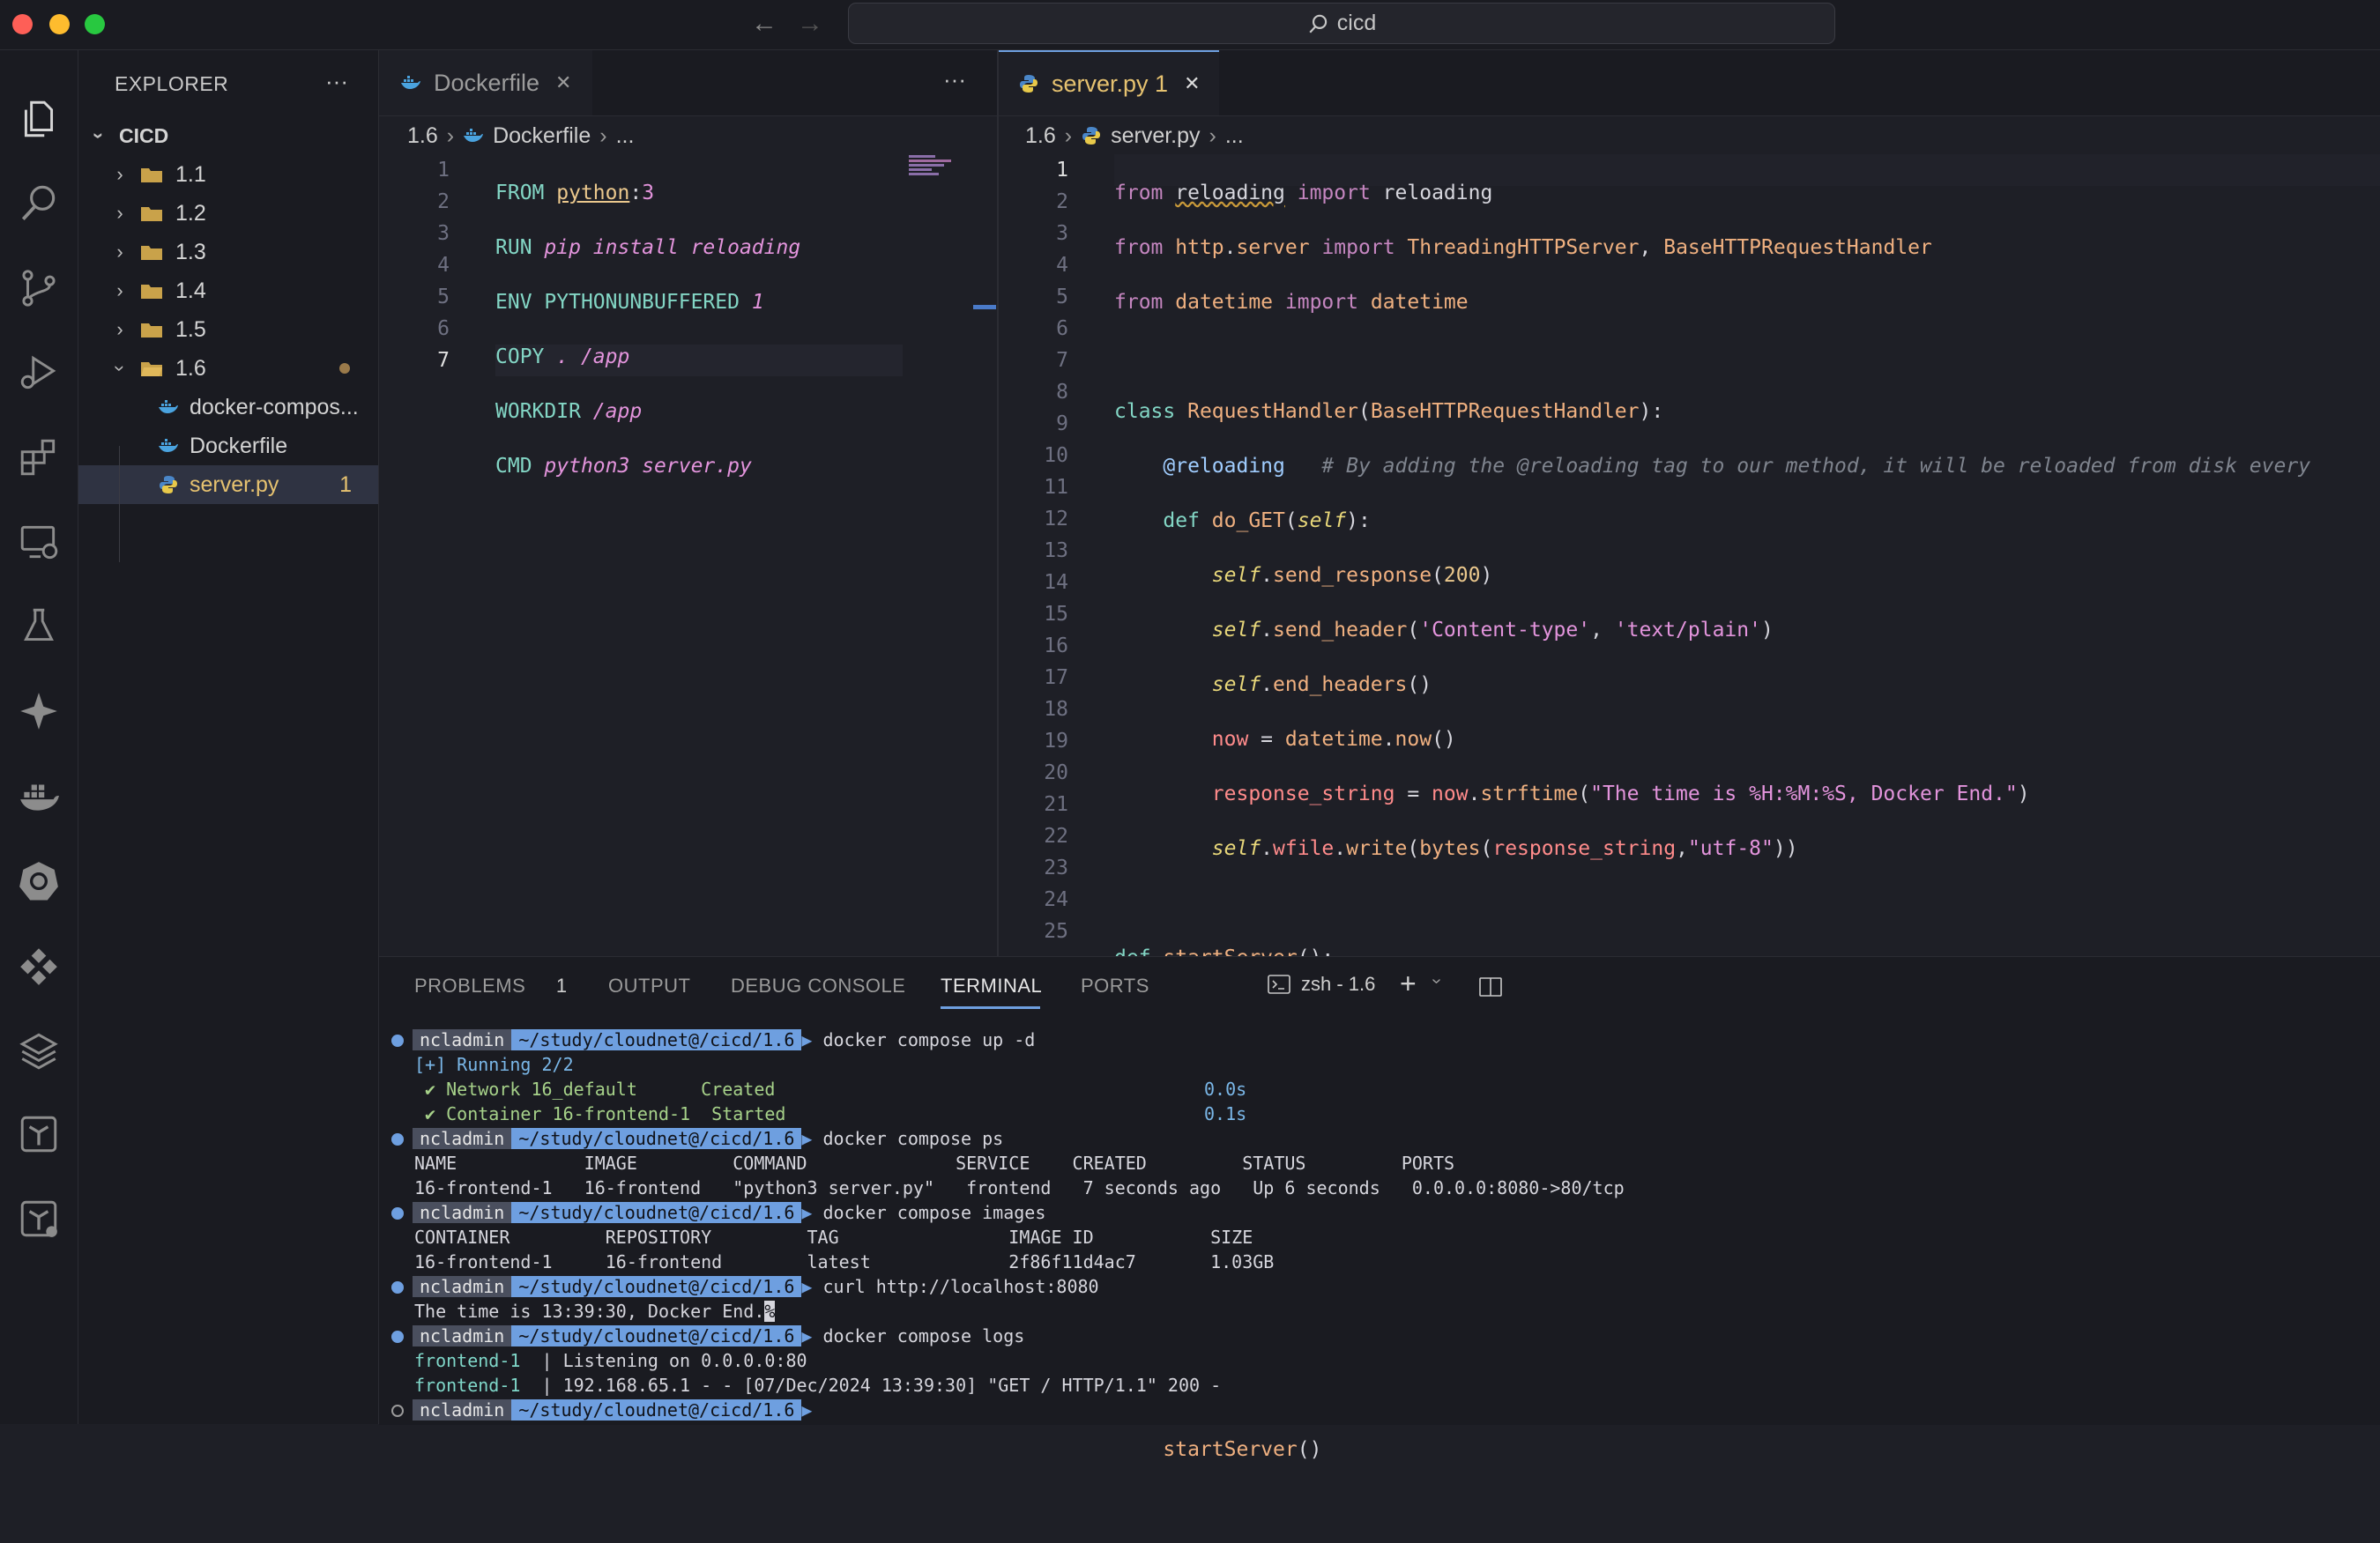 Image resolution: width=2380 pixels, height=1543 pixels. I want to click on run-debug-icon, so click(39, 373).